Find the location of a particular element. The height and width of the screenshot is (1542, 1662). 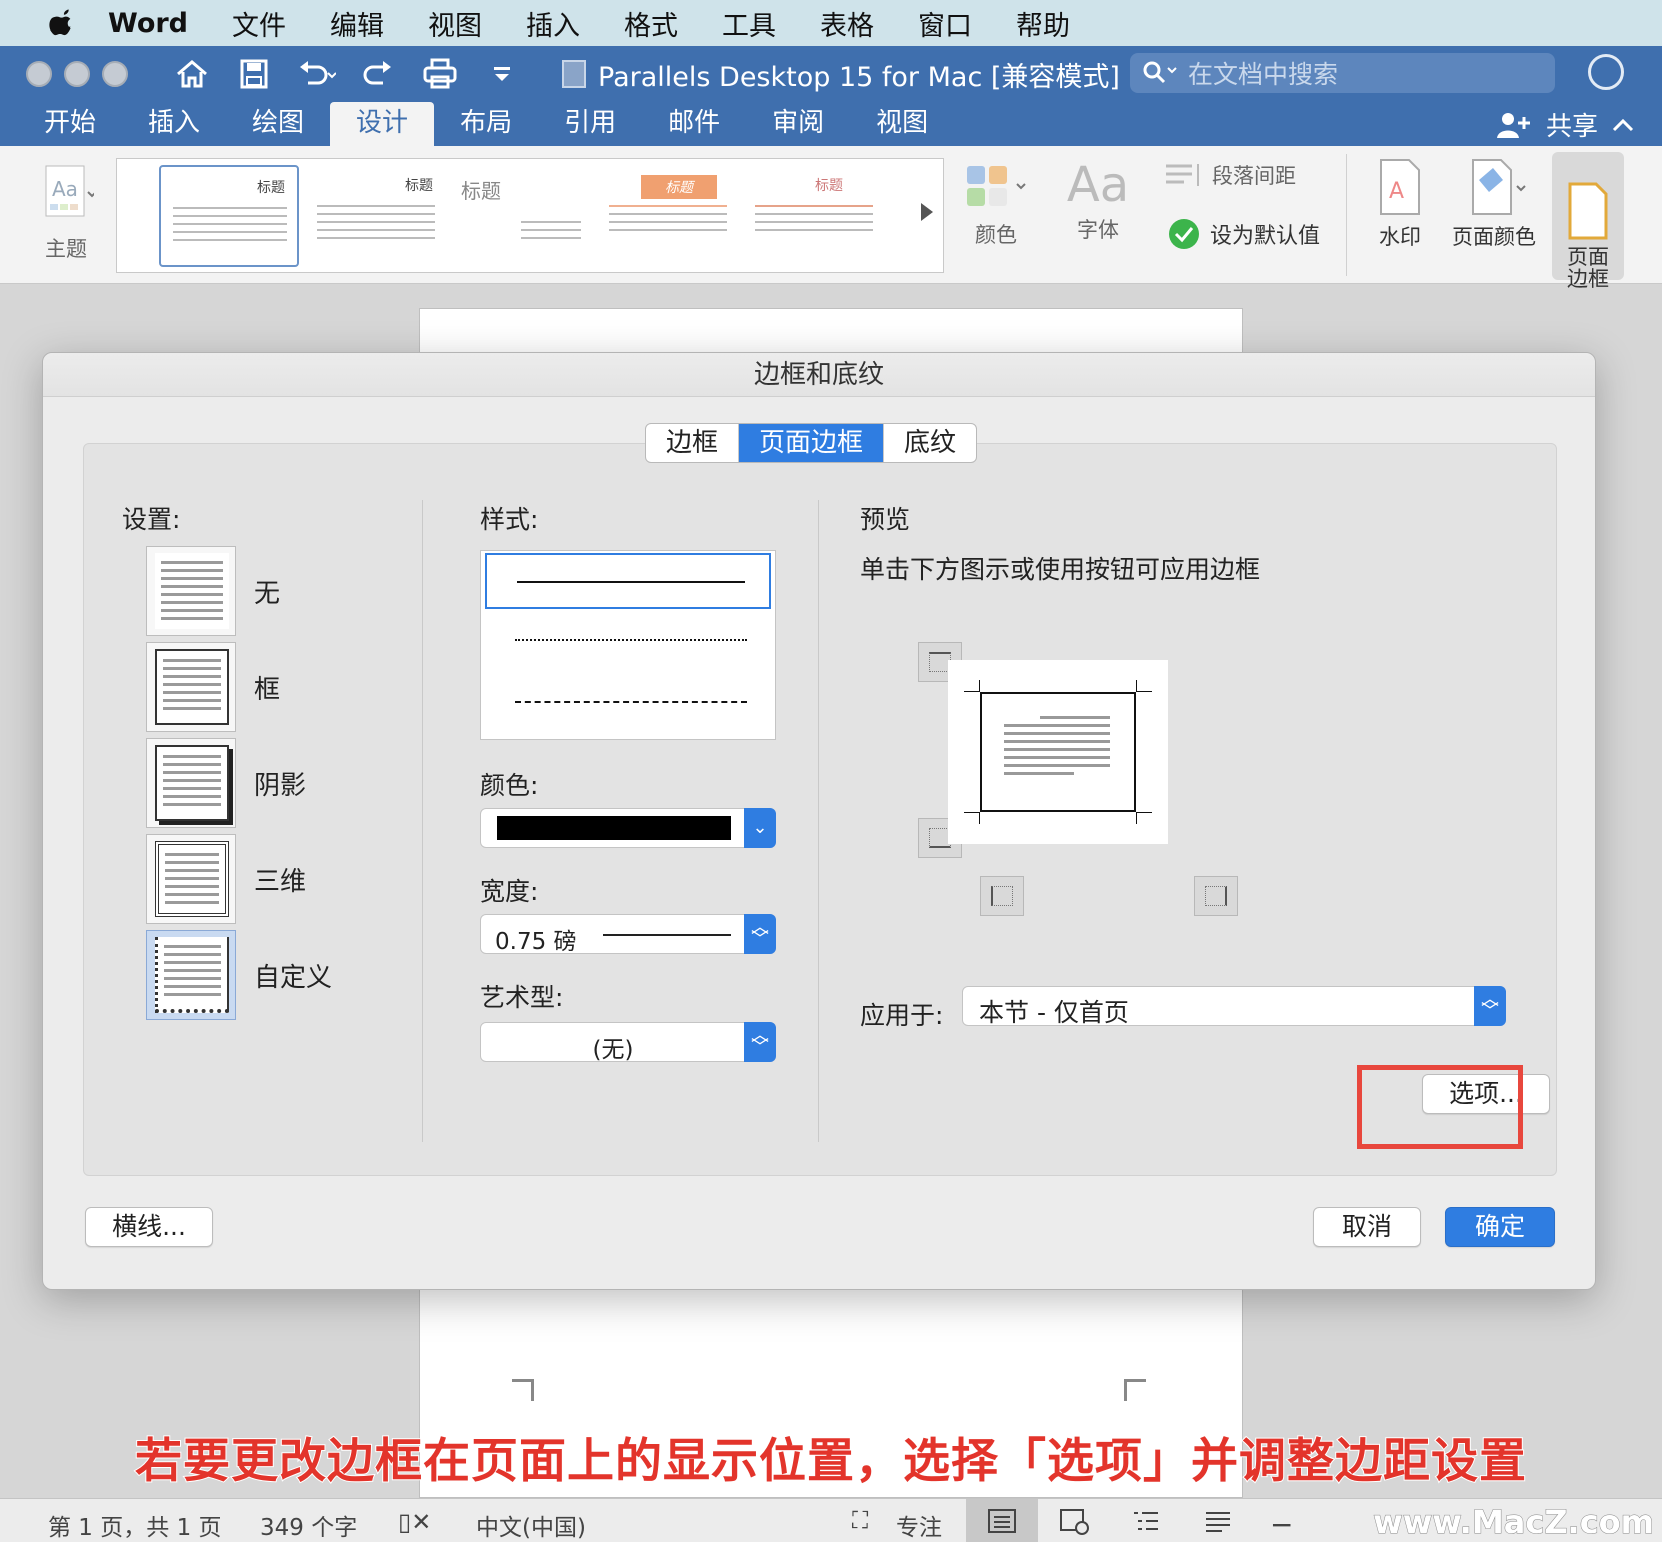

set-as-default-button: 设为默认值 is located at coordinates (1258, 234).